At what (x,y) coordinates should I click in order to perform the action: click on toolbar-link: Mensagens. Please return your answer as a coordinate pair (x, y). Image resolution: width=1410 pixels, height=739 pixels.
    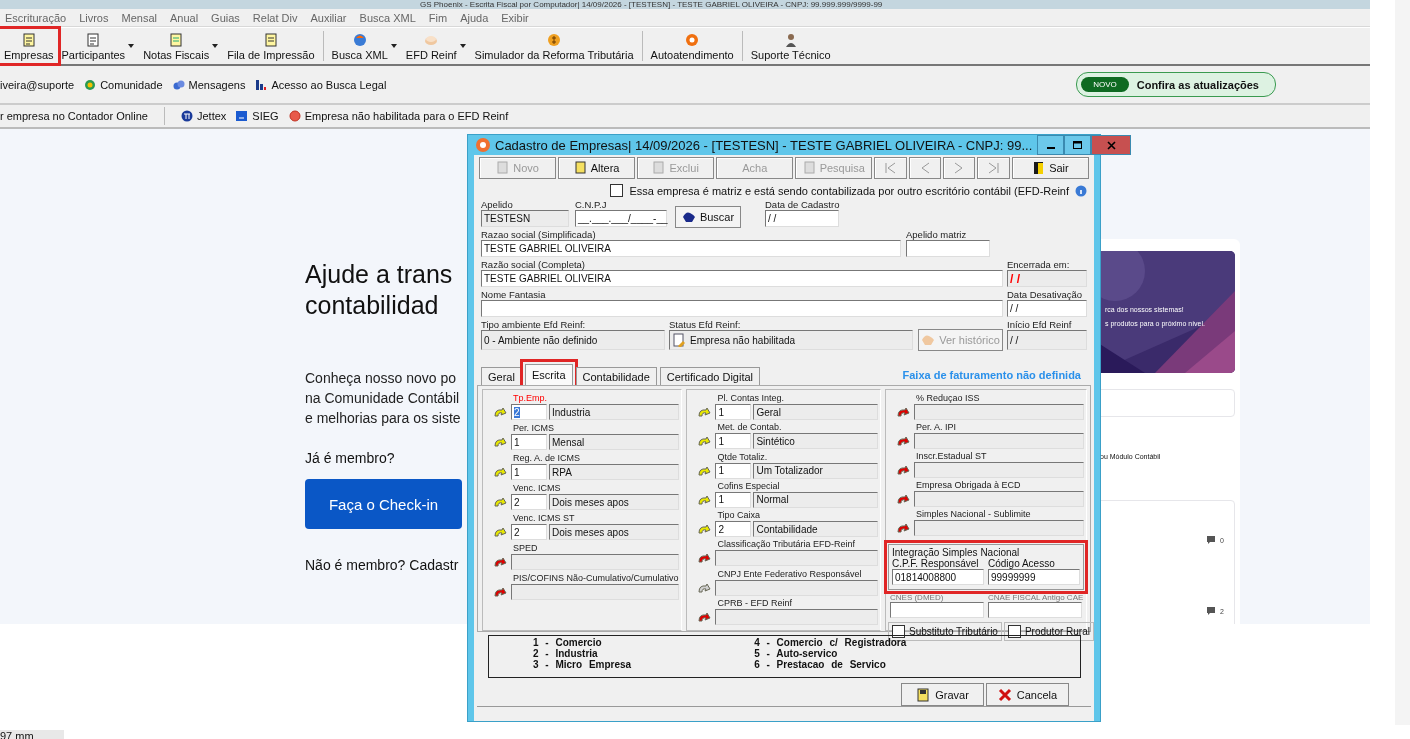
    Looking at the image, I should click on (209, 84).